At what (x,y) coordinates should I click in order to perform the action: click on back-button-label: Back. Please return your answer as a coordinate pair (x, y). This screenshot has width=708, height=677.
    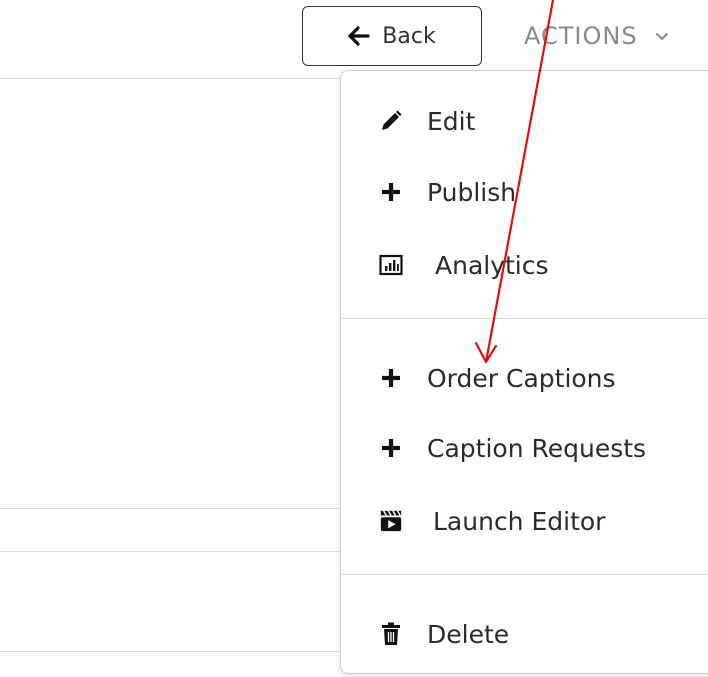
    Looking at the image, I should click on (409, 36).